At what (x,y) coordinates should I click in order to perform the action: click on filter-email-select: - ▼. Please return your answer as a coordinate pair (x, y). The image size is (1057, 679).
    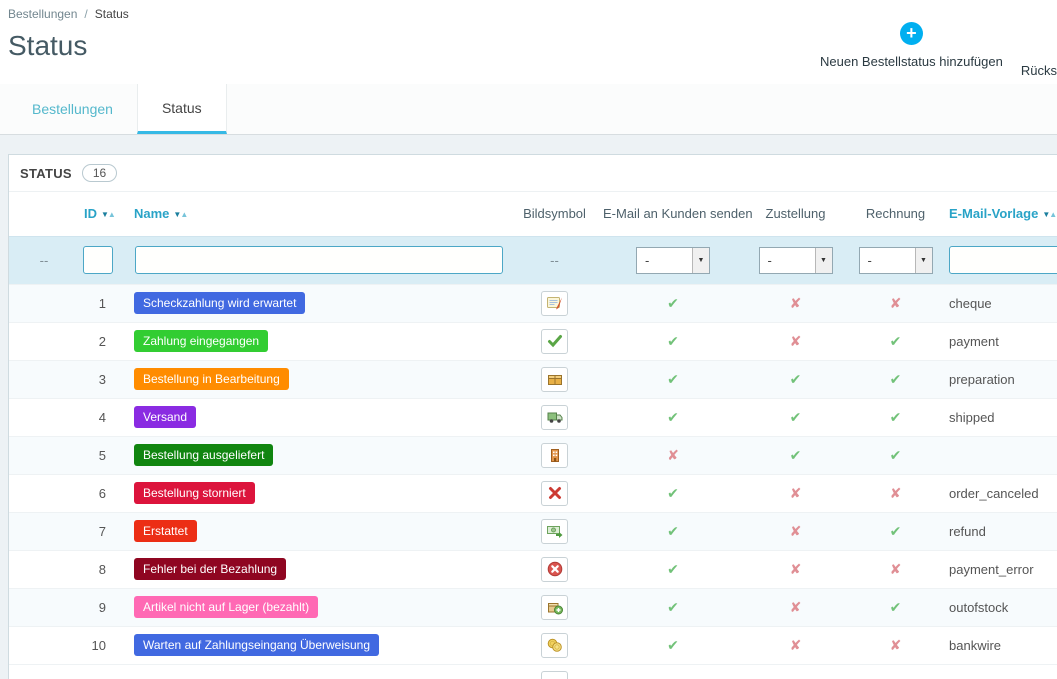
    Looking at the image, I should click on (673, 260).